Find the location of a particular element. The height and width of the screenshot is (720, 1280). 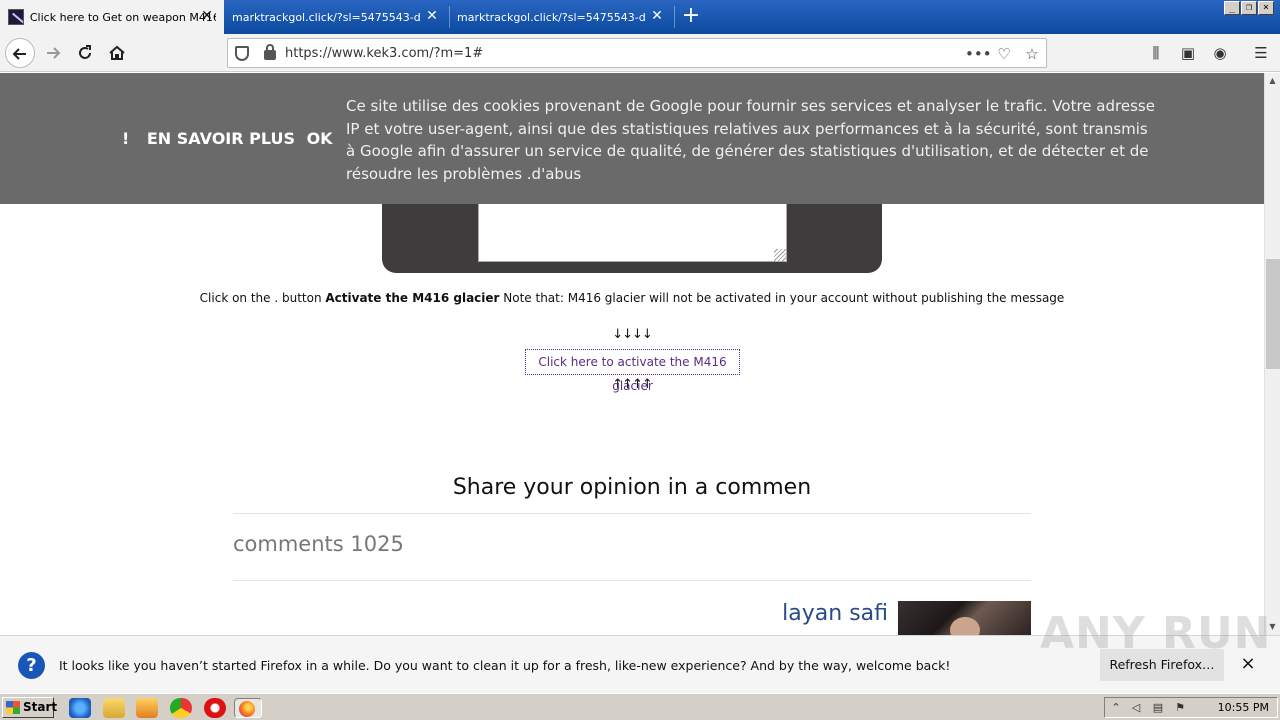

lock-icon is located at coordinates (270, 52).